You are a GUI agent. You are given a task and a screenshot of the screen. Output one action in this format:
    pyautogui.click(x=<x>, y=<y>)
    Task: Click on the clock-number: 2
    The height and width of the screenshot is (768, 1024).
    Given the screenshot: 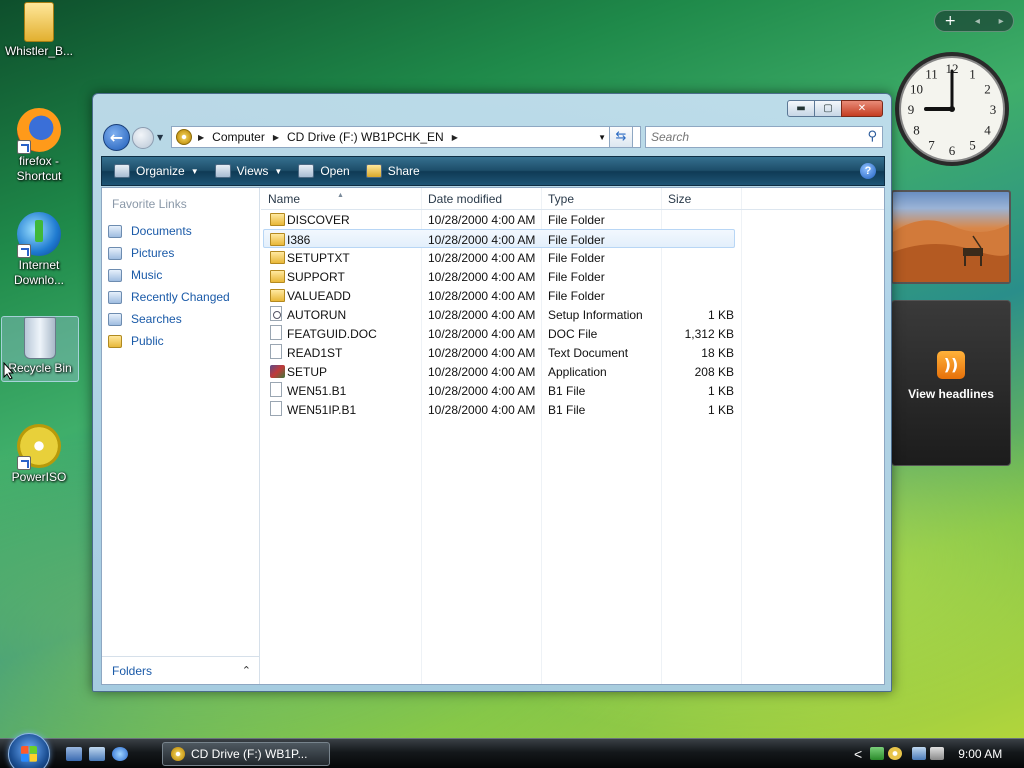 What is the action you would take?
    pyautogui.click(x=987, y=89)
    